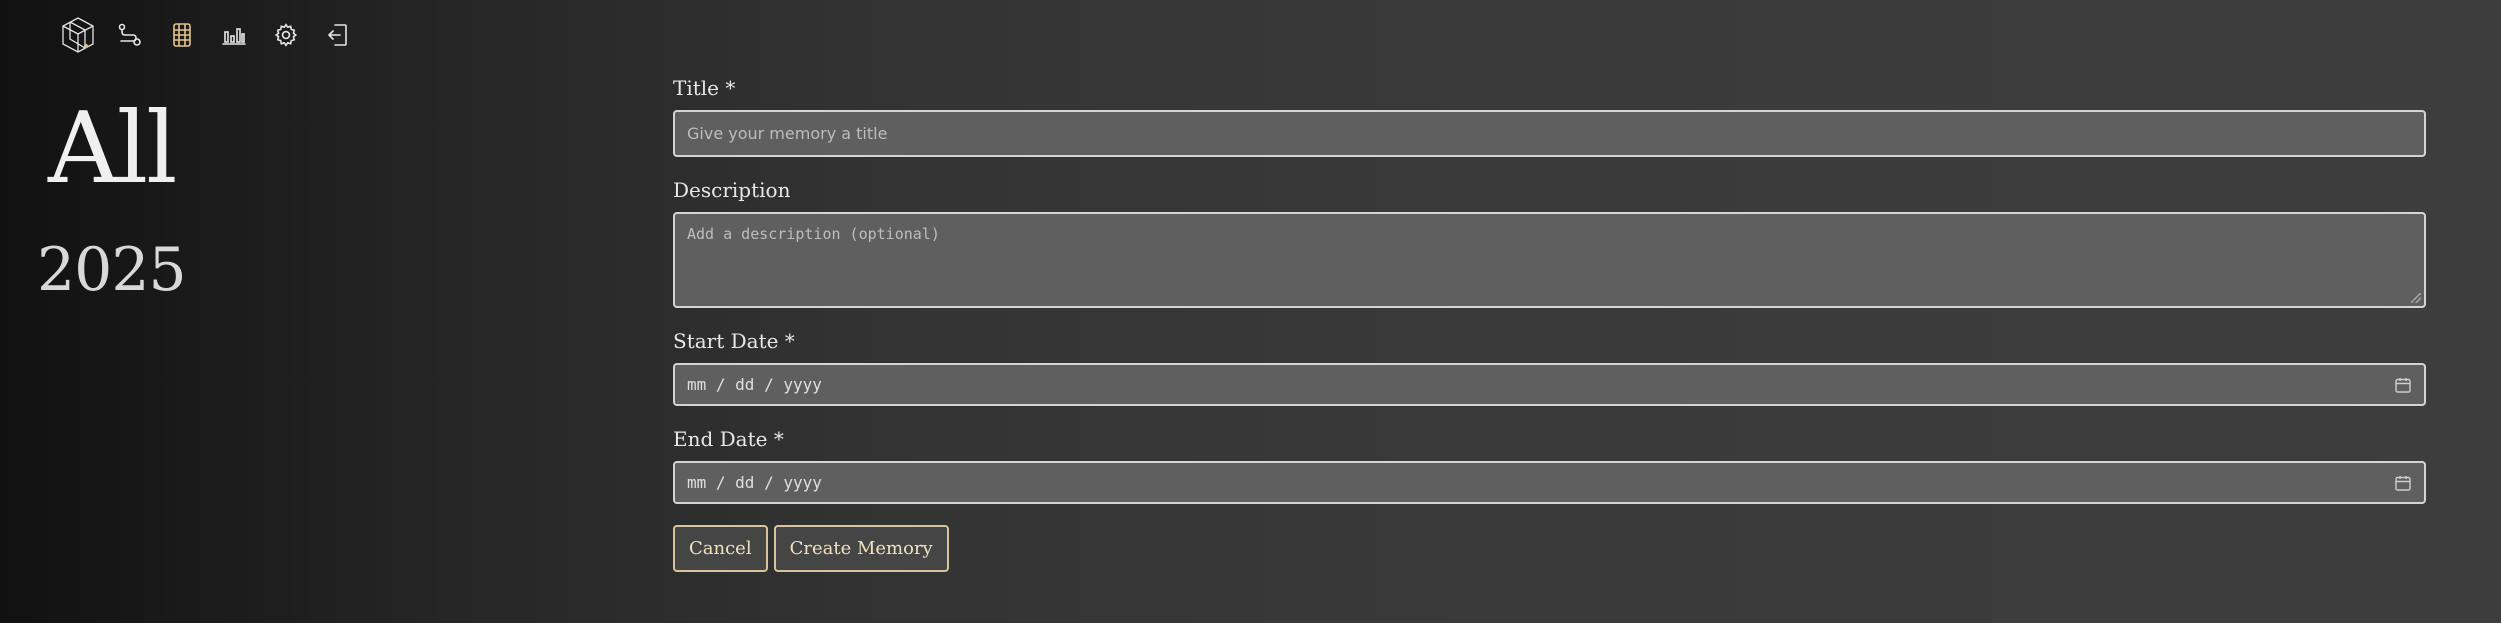  I want to click on end-date-input: mm / dd / yyyy, so click(1549, 482).